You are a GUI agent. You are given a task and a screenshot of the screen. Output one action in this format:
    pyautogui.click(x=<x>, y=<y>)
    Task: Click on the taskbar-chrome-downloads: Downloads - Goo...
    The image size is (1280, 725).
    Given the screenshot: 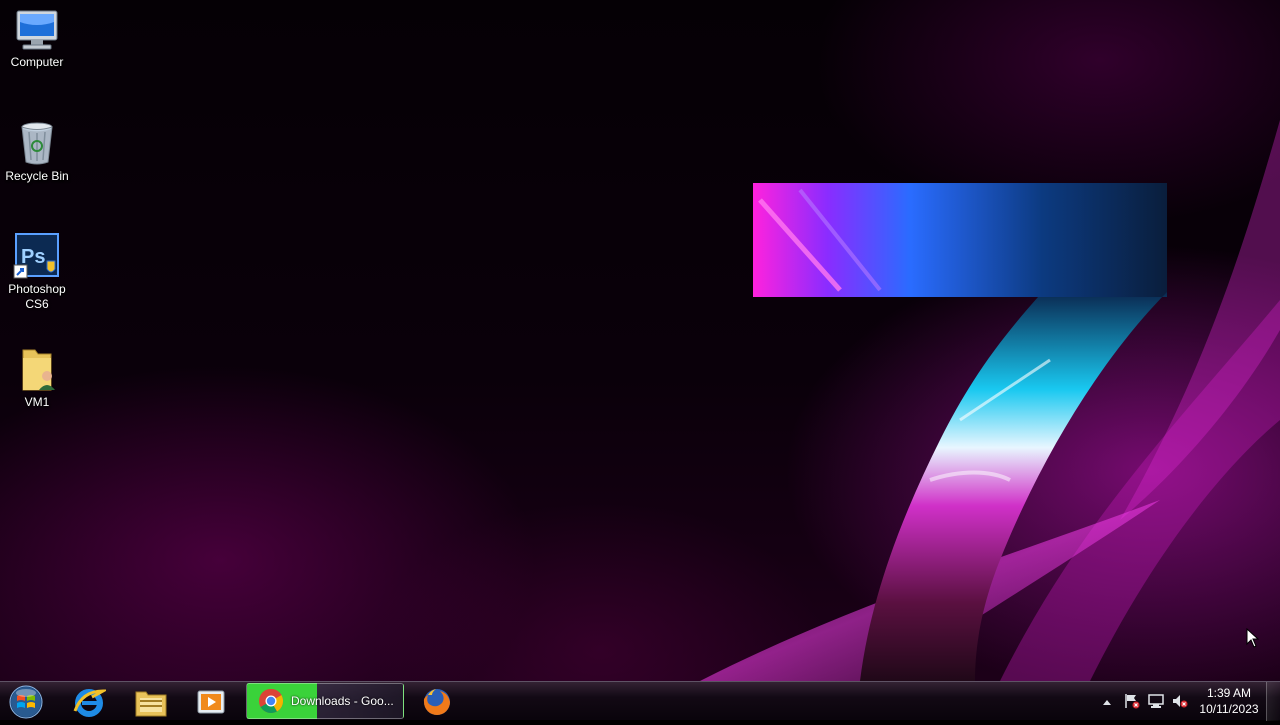 What is the action you would take?
    pyautogui.click(x=325, y=701)
    